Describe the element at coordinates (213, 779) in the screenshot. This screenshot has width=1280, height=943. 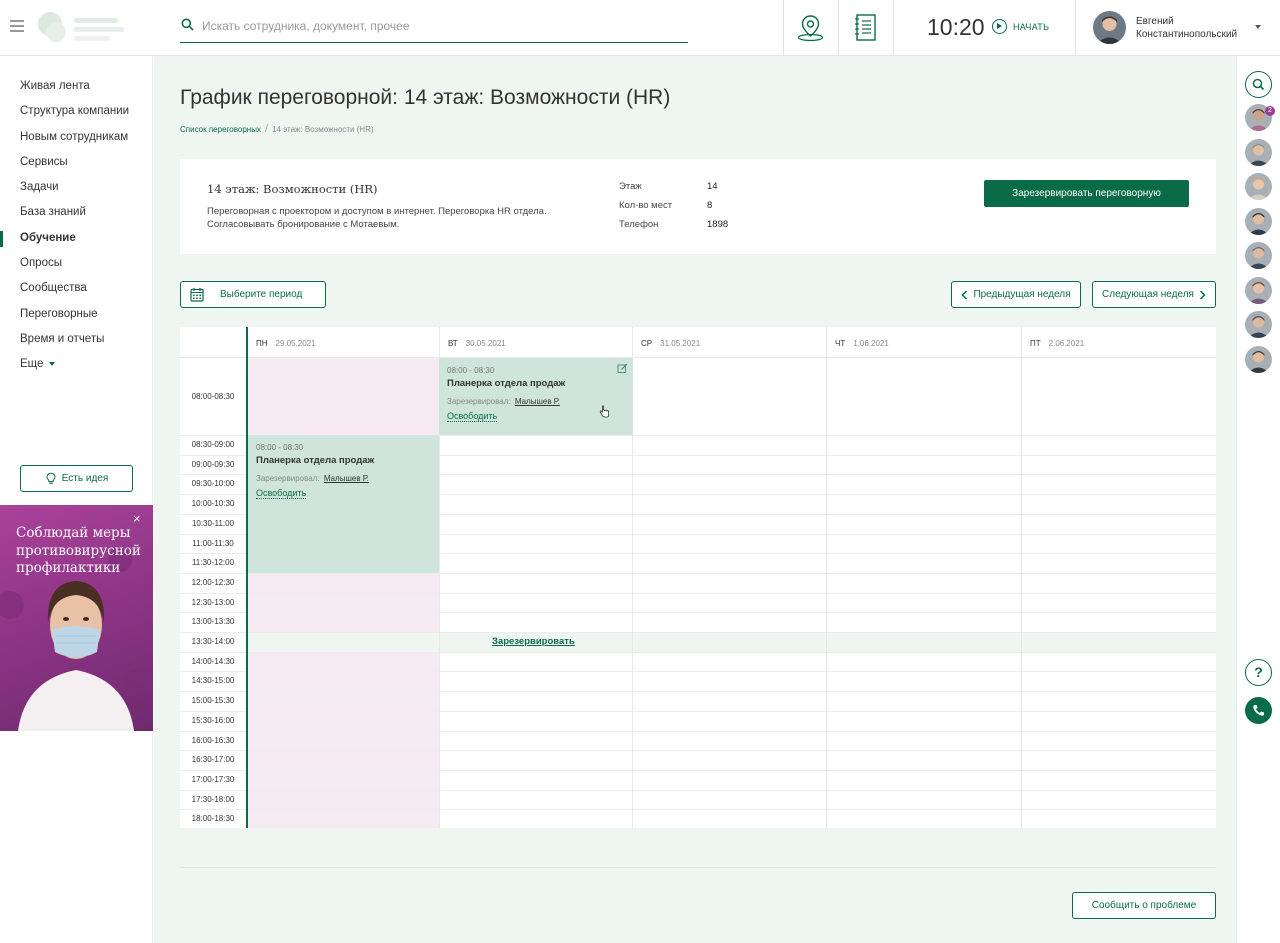
I see `time-slot-label: 17:00-17:30` at that location.